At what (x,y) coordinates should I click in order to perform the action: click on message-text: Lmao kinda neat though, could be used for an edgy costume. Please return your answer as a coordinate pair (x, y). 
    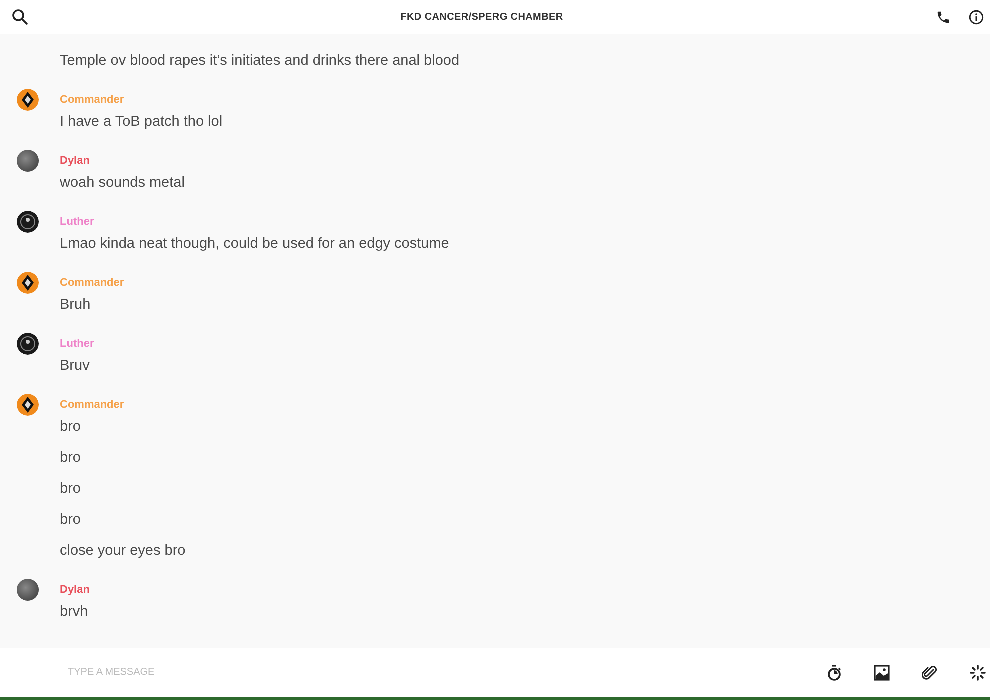
    Looking at the image, I should click on (255, 244).